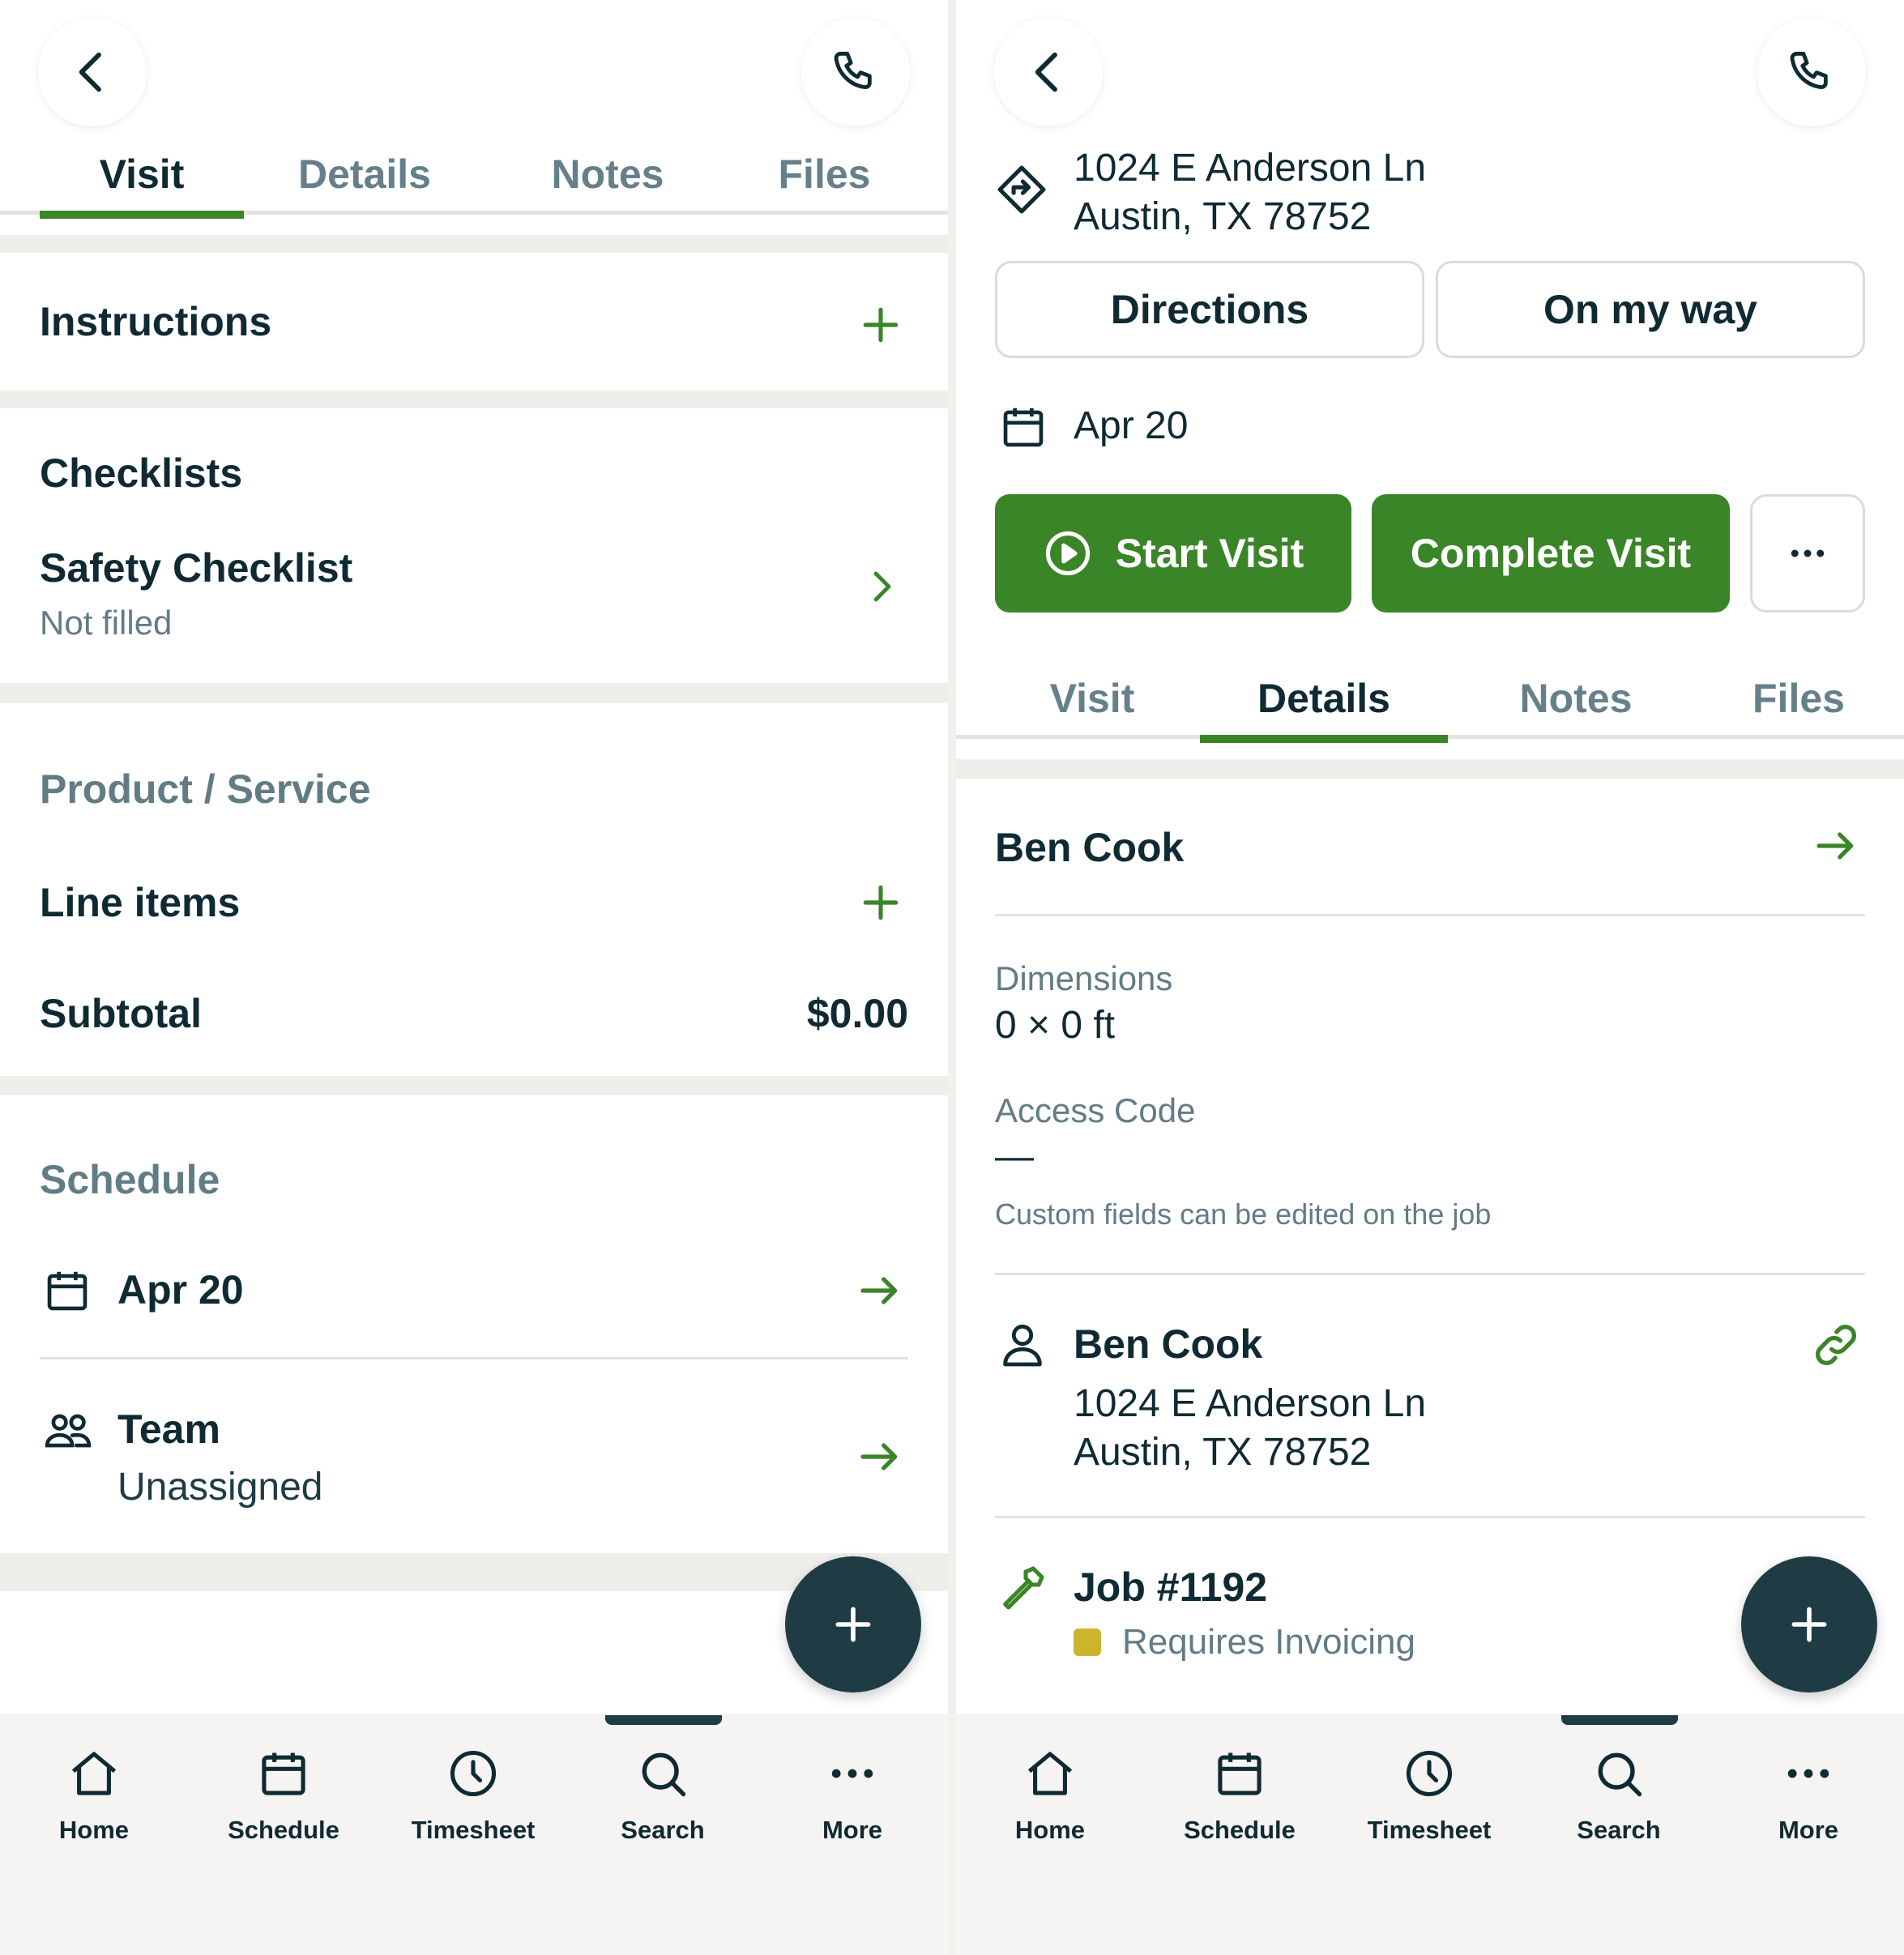  Describe the element at coordinates (220, 1487) in the screenshot. I see `team-value: Unassigned` at that location.